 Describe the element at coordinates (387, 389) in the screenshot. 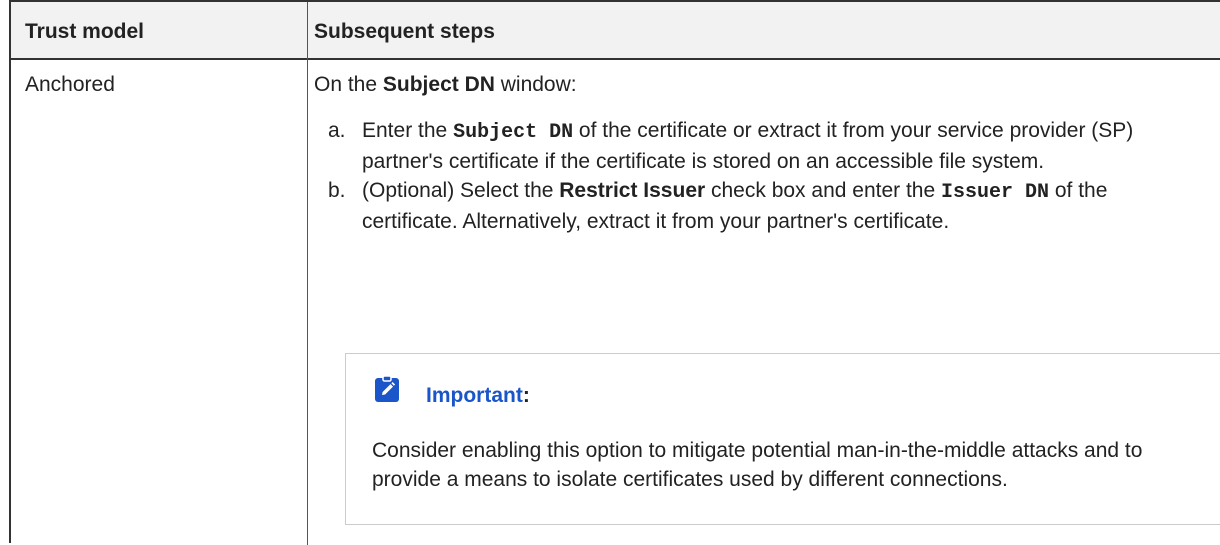

I see `pencil-note-icon` at that location.